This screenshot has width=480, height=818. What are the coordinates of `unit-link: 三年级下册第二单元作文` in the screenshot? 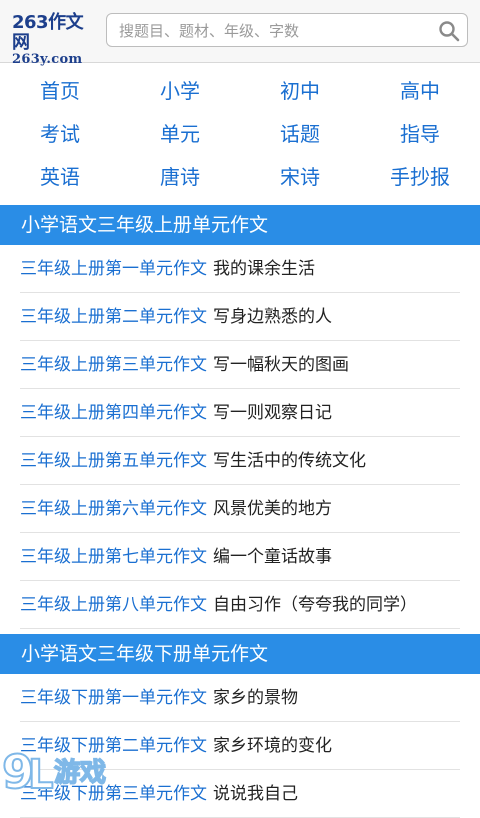 It's located at (113, 746).